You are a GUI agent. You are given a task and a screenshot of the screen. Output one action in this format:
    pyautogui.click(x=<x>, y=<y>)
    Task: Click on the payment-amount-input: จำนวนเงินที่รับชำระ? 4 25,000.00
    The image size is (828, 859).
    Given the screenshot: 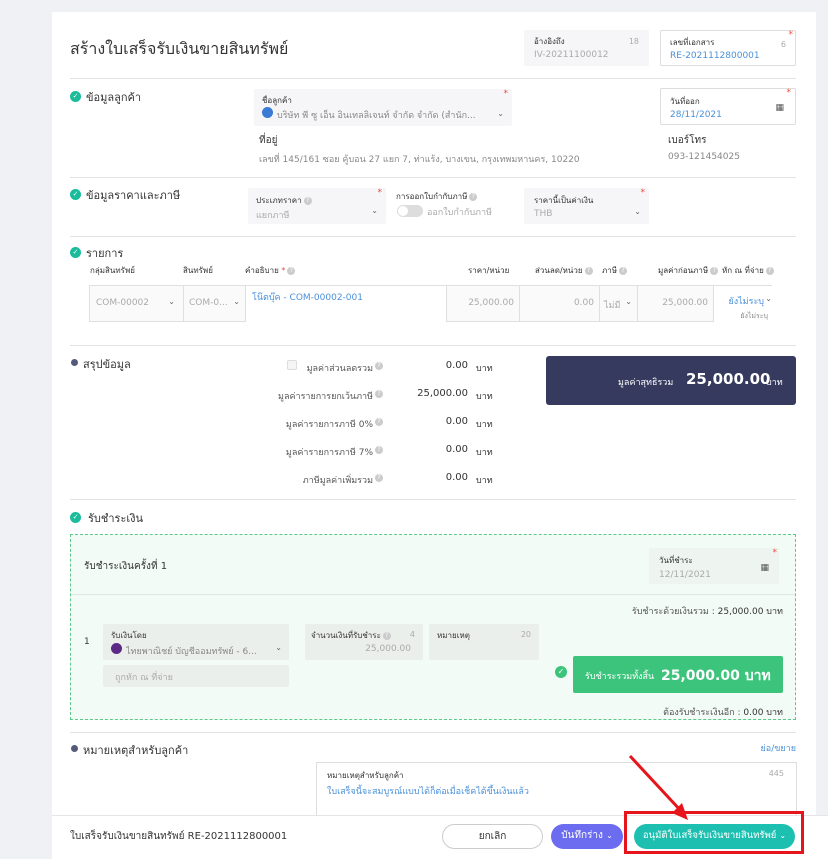 What is the action you would take?
    pyautogui.click(x=364, y=642)
    